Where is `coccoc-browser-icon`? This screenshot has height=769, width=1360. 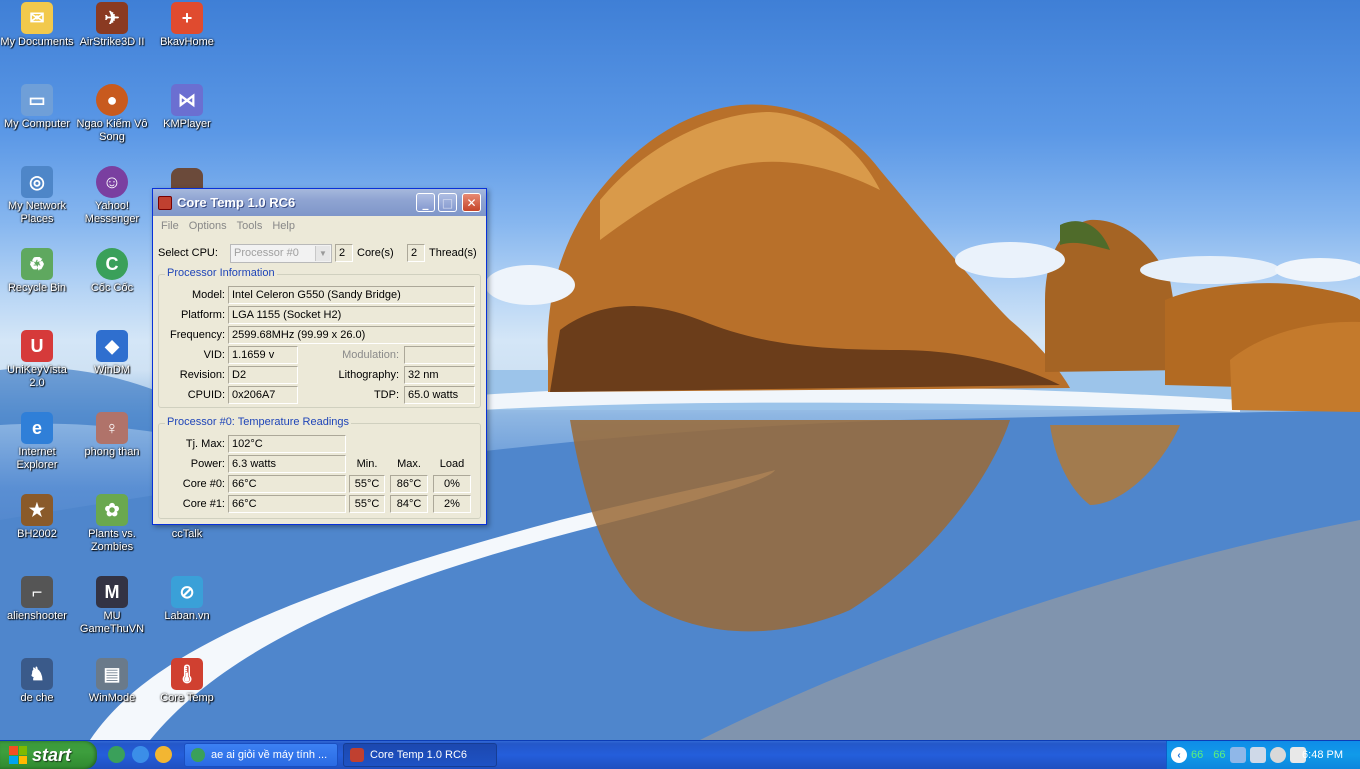 coccoc-browser-icon is located at coordinates (198, 755).